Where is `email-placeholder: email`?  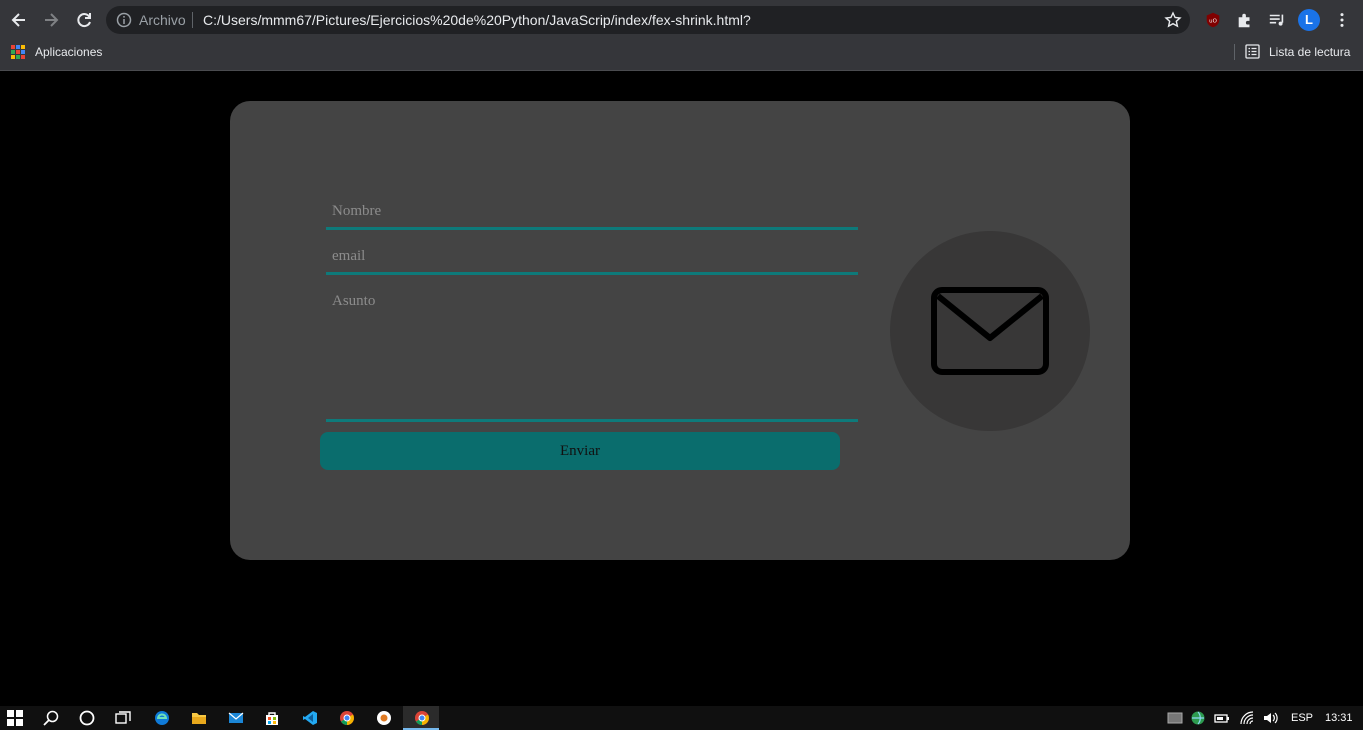
email-placeholder: email is located at coordinates (349, 256).